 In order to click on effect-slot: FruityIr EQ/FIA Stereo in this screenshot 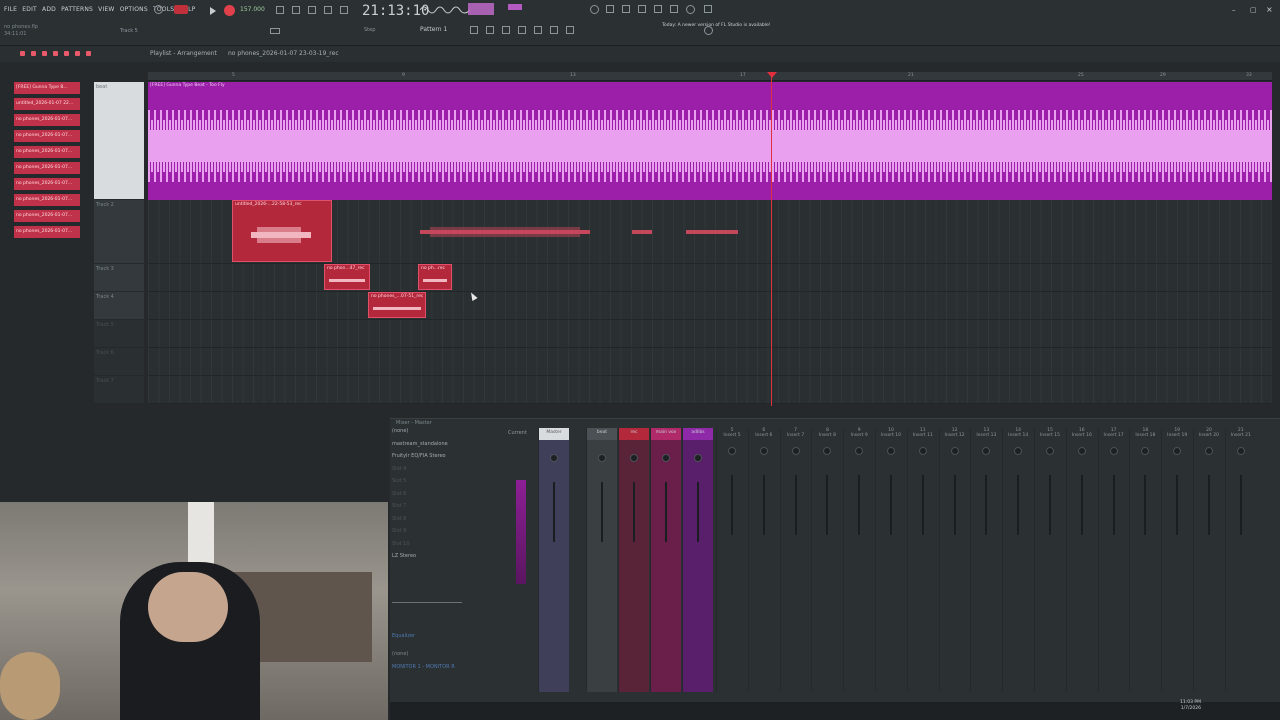, I will do `click(446, 459)`.